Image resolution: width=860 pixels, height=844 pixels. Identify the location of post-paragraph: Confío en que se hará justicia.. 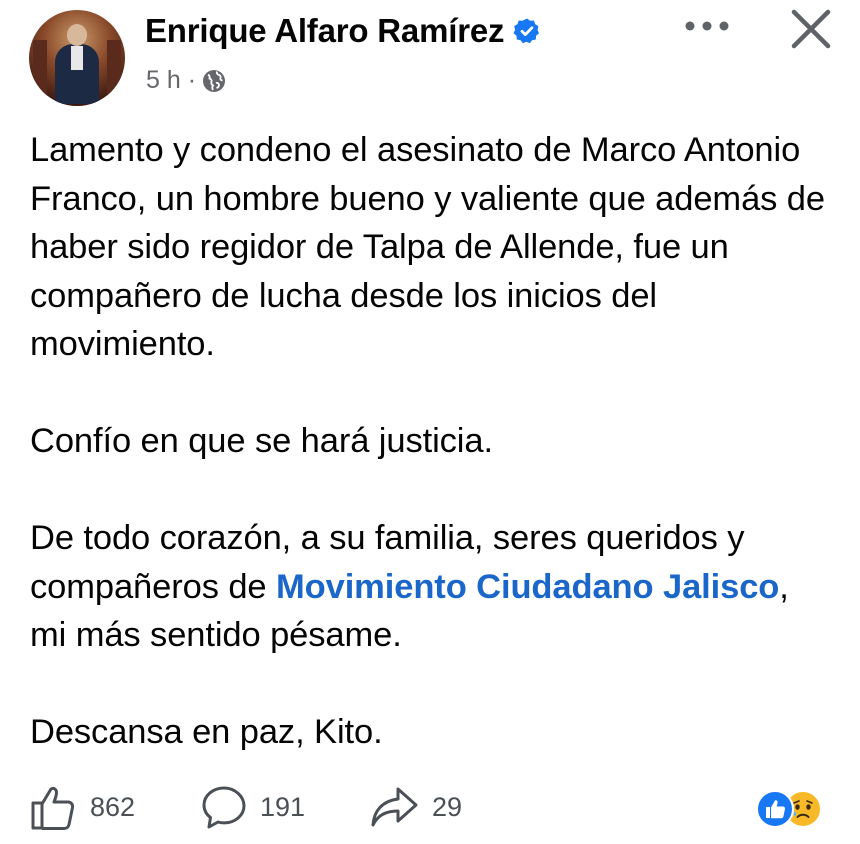
(261, 441).